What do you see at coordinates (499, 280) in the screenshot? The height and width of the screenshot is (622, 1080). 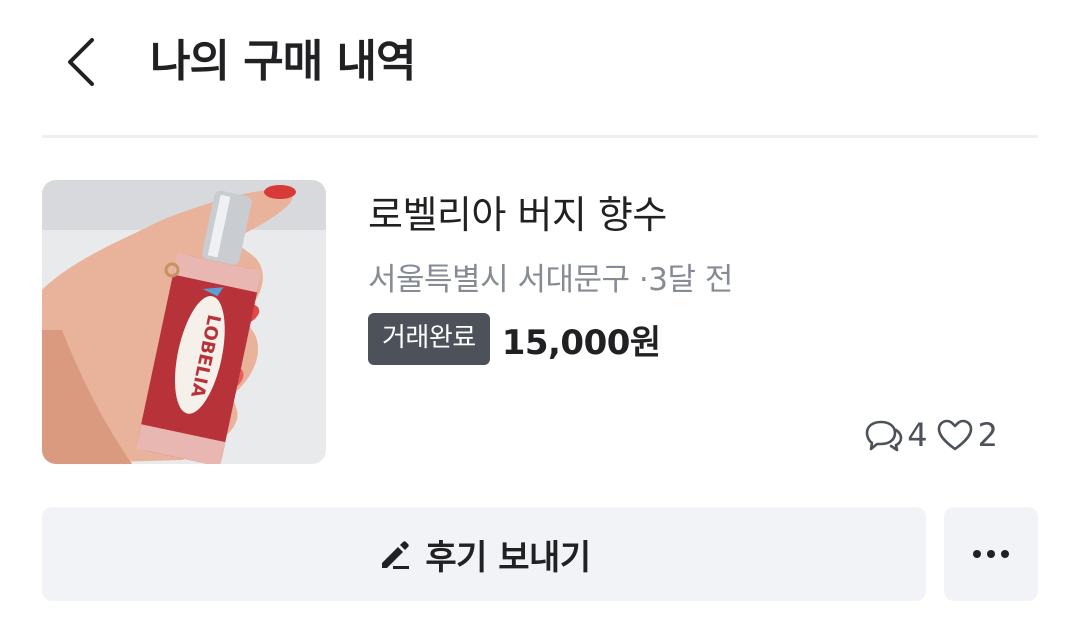 I see `item-location: 서울특별시 서대문구` at bounding box center [499, 280].